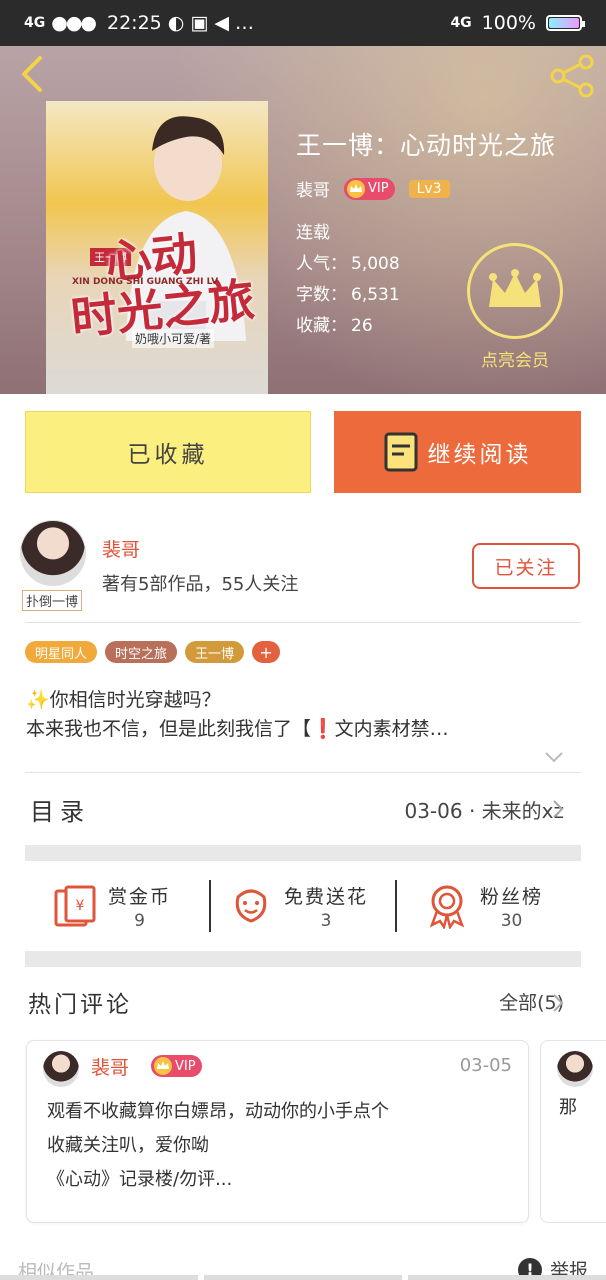 The width and height of the screenshot is (606, 1280). I want to click on clock: 22:25, so click(134, 23).